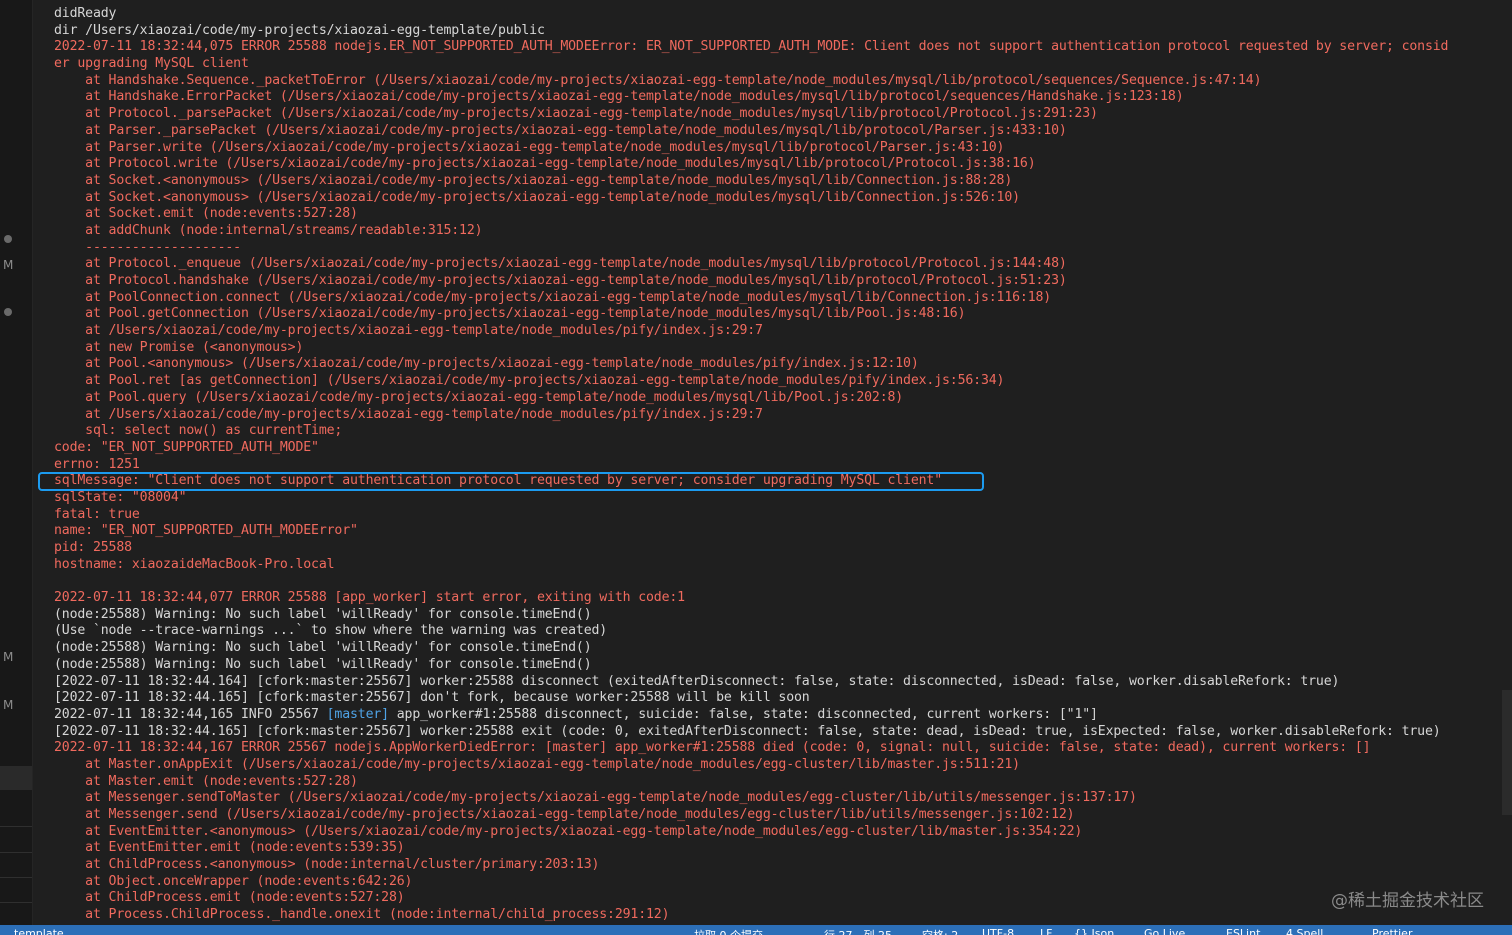  What do you see at coordinates (1507, 752) in the screenshot?
I see `terminal-scrollbar` at bounding box center [1507, 752].